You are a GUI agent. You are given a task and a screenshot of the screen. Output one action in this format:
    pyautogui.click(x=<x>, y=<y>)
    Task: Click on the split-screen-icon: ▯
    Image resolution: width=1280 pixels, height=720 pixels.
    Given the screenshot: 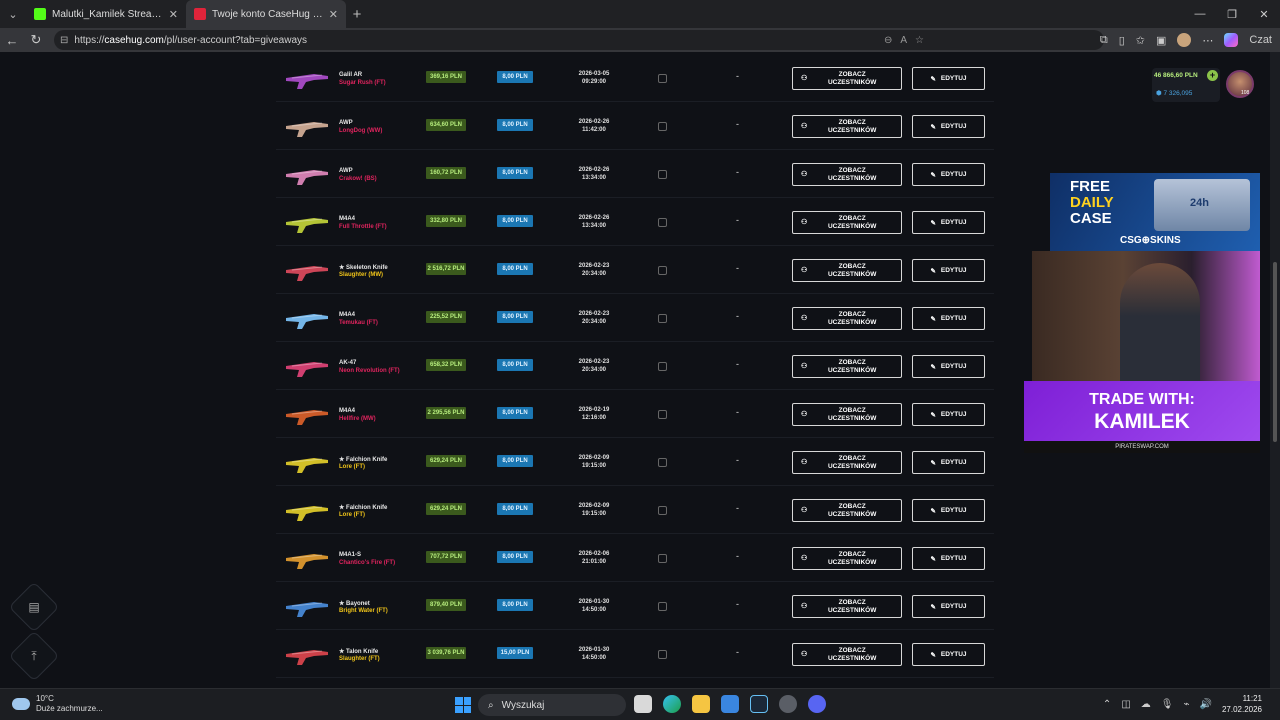 What is the action you would take?
    pyautogui.click(x=1122, y=40)
    